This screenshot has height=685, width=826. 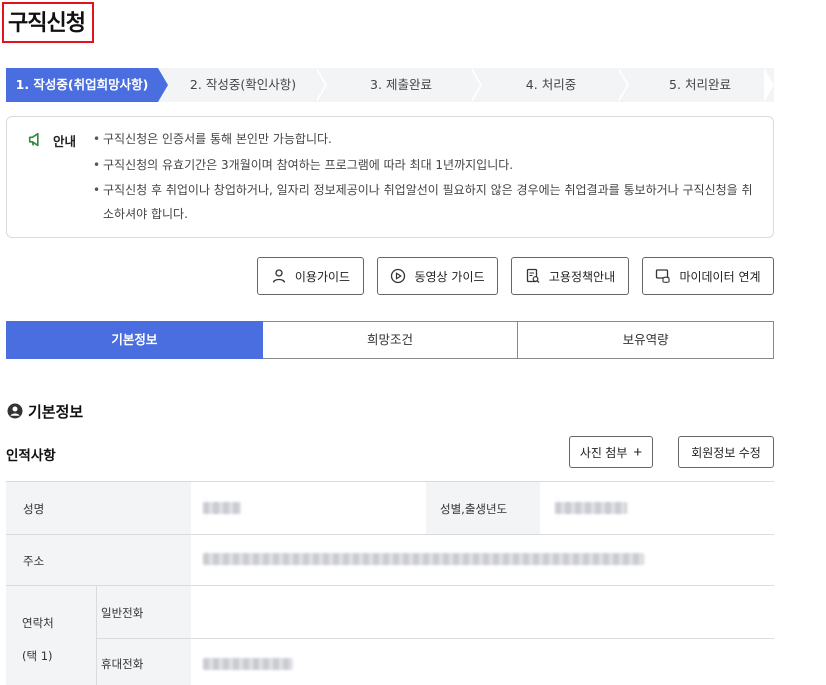 What do you see at coordinates (122, 613) in the screenshot?
I see `phone-label: 일반전화` at bounding box center [122, 613].